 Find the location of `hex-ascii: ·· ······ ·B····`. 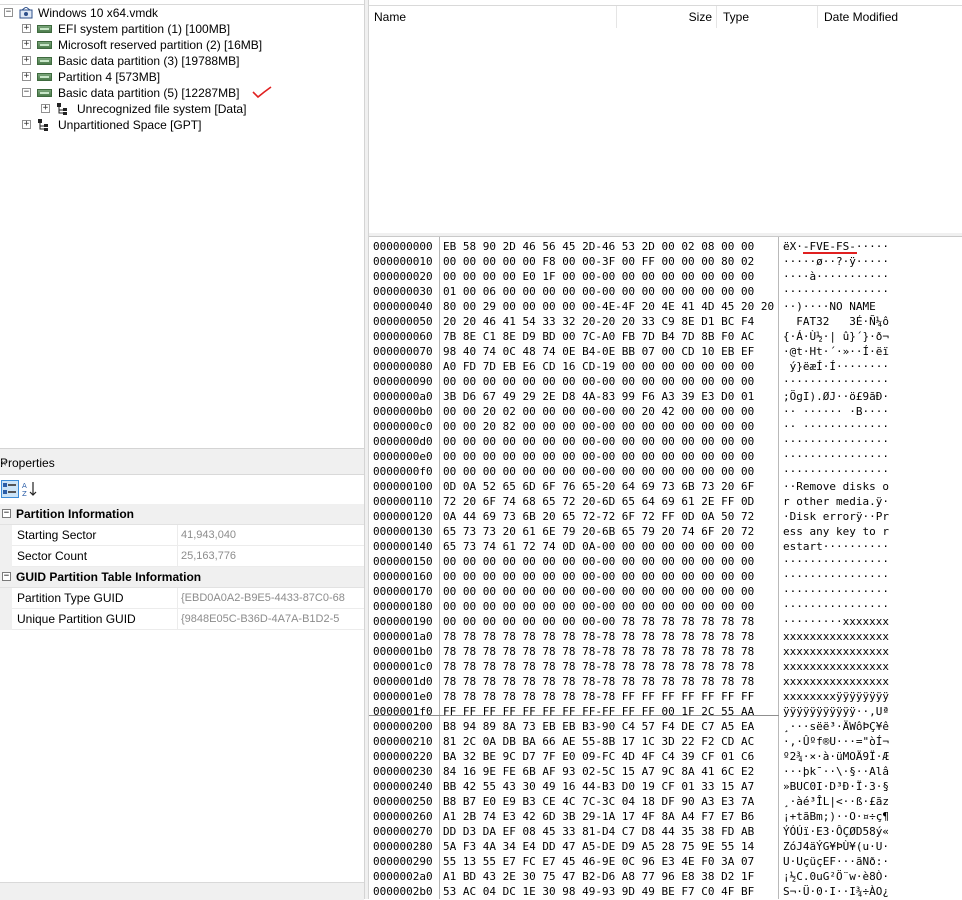

hex-ascii: ·· ······ ·B···· is located at coordinates (836, 411).